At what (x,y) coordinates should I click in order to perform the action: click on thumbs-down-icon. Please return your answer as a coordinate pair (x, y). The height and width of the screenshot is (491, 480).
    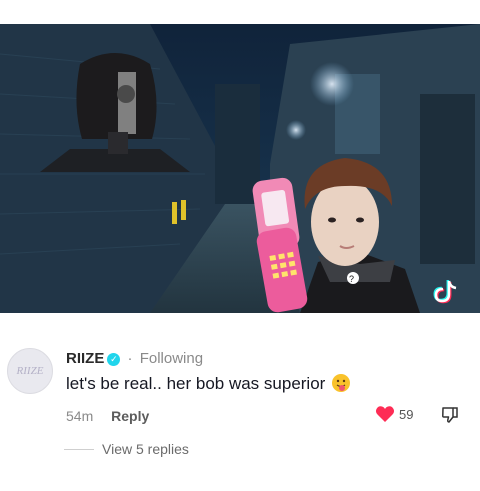
    Looking at the image, I should click on (450, 415).